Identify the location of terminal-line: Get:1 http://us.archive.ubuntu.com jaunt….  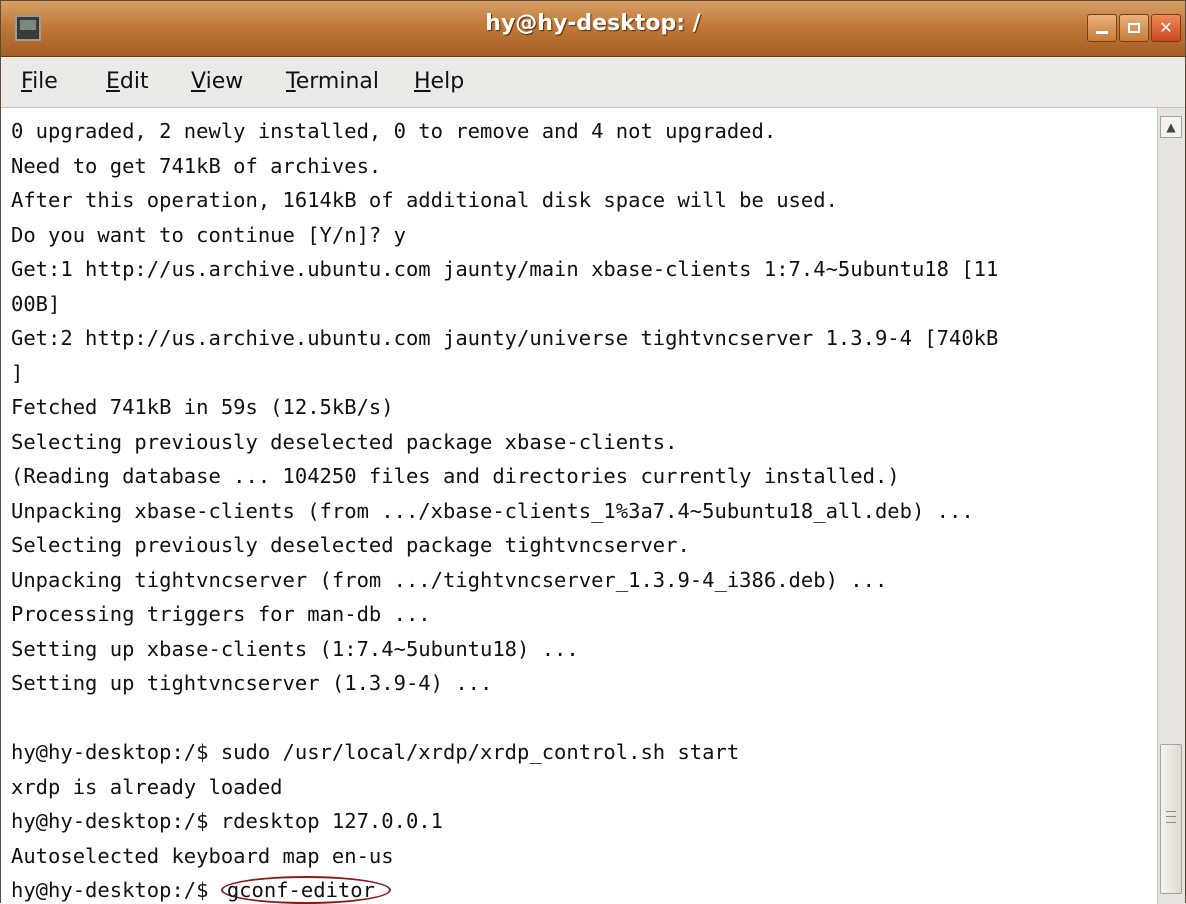
(505, 269).